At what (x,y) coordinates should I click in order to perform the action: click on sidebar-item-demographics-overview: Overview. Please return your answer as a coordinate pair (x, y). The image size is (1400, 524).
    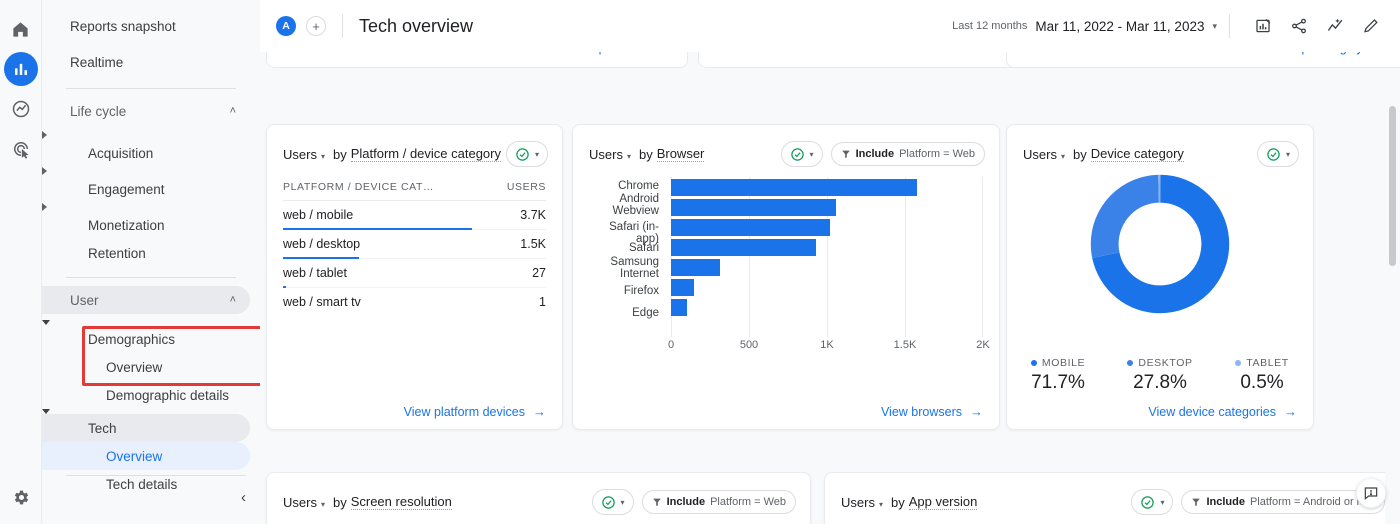
    Looking at the image, I should click on (146, 367).